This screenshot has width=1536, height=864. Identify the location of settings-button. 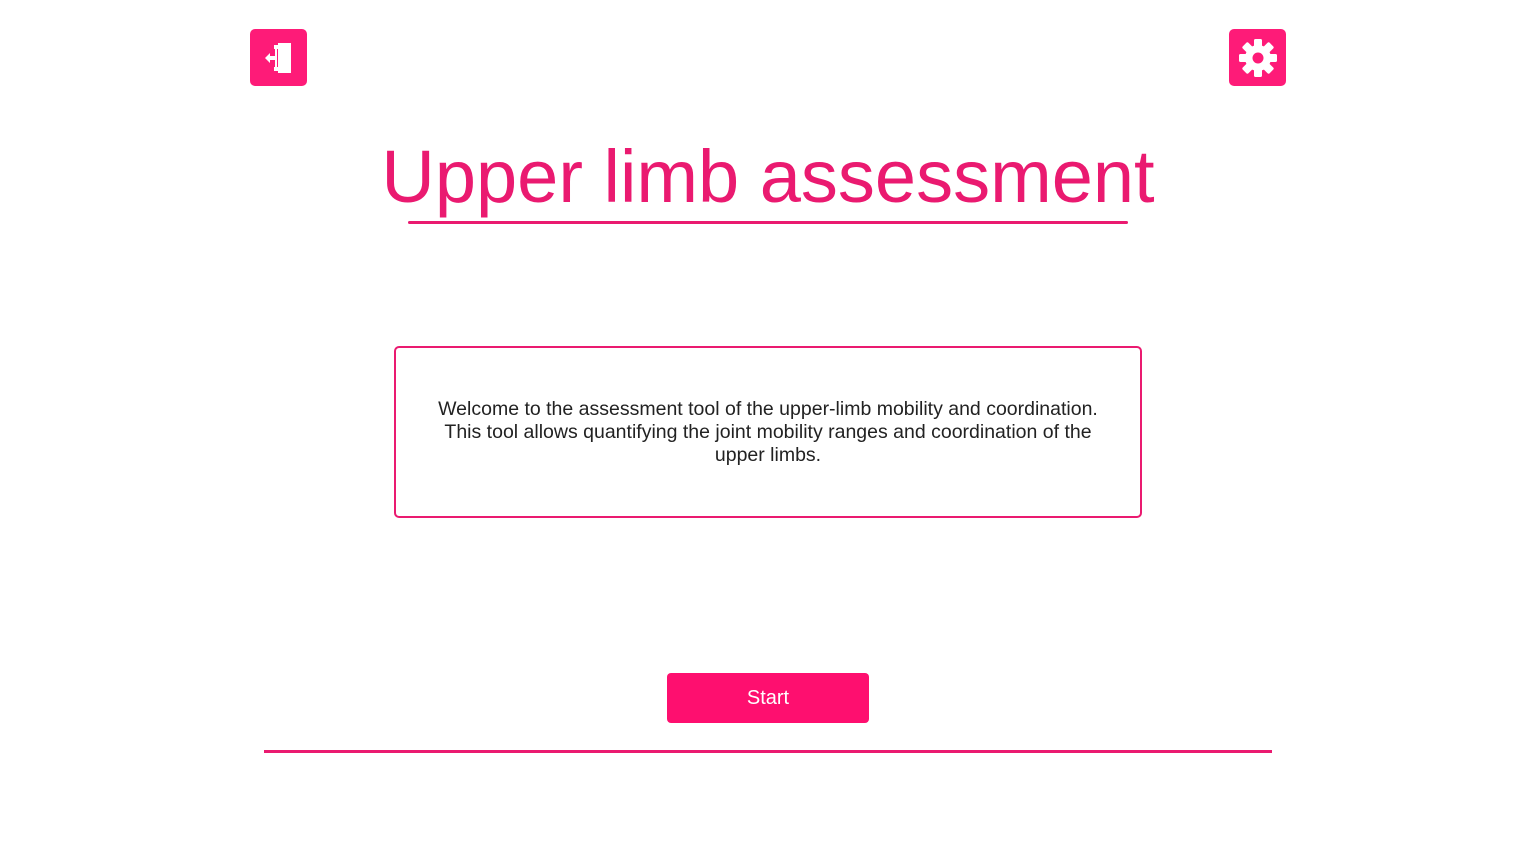
(1257, 57).